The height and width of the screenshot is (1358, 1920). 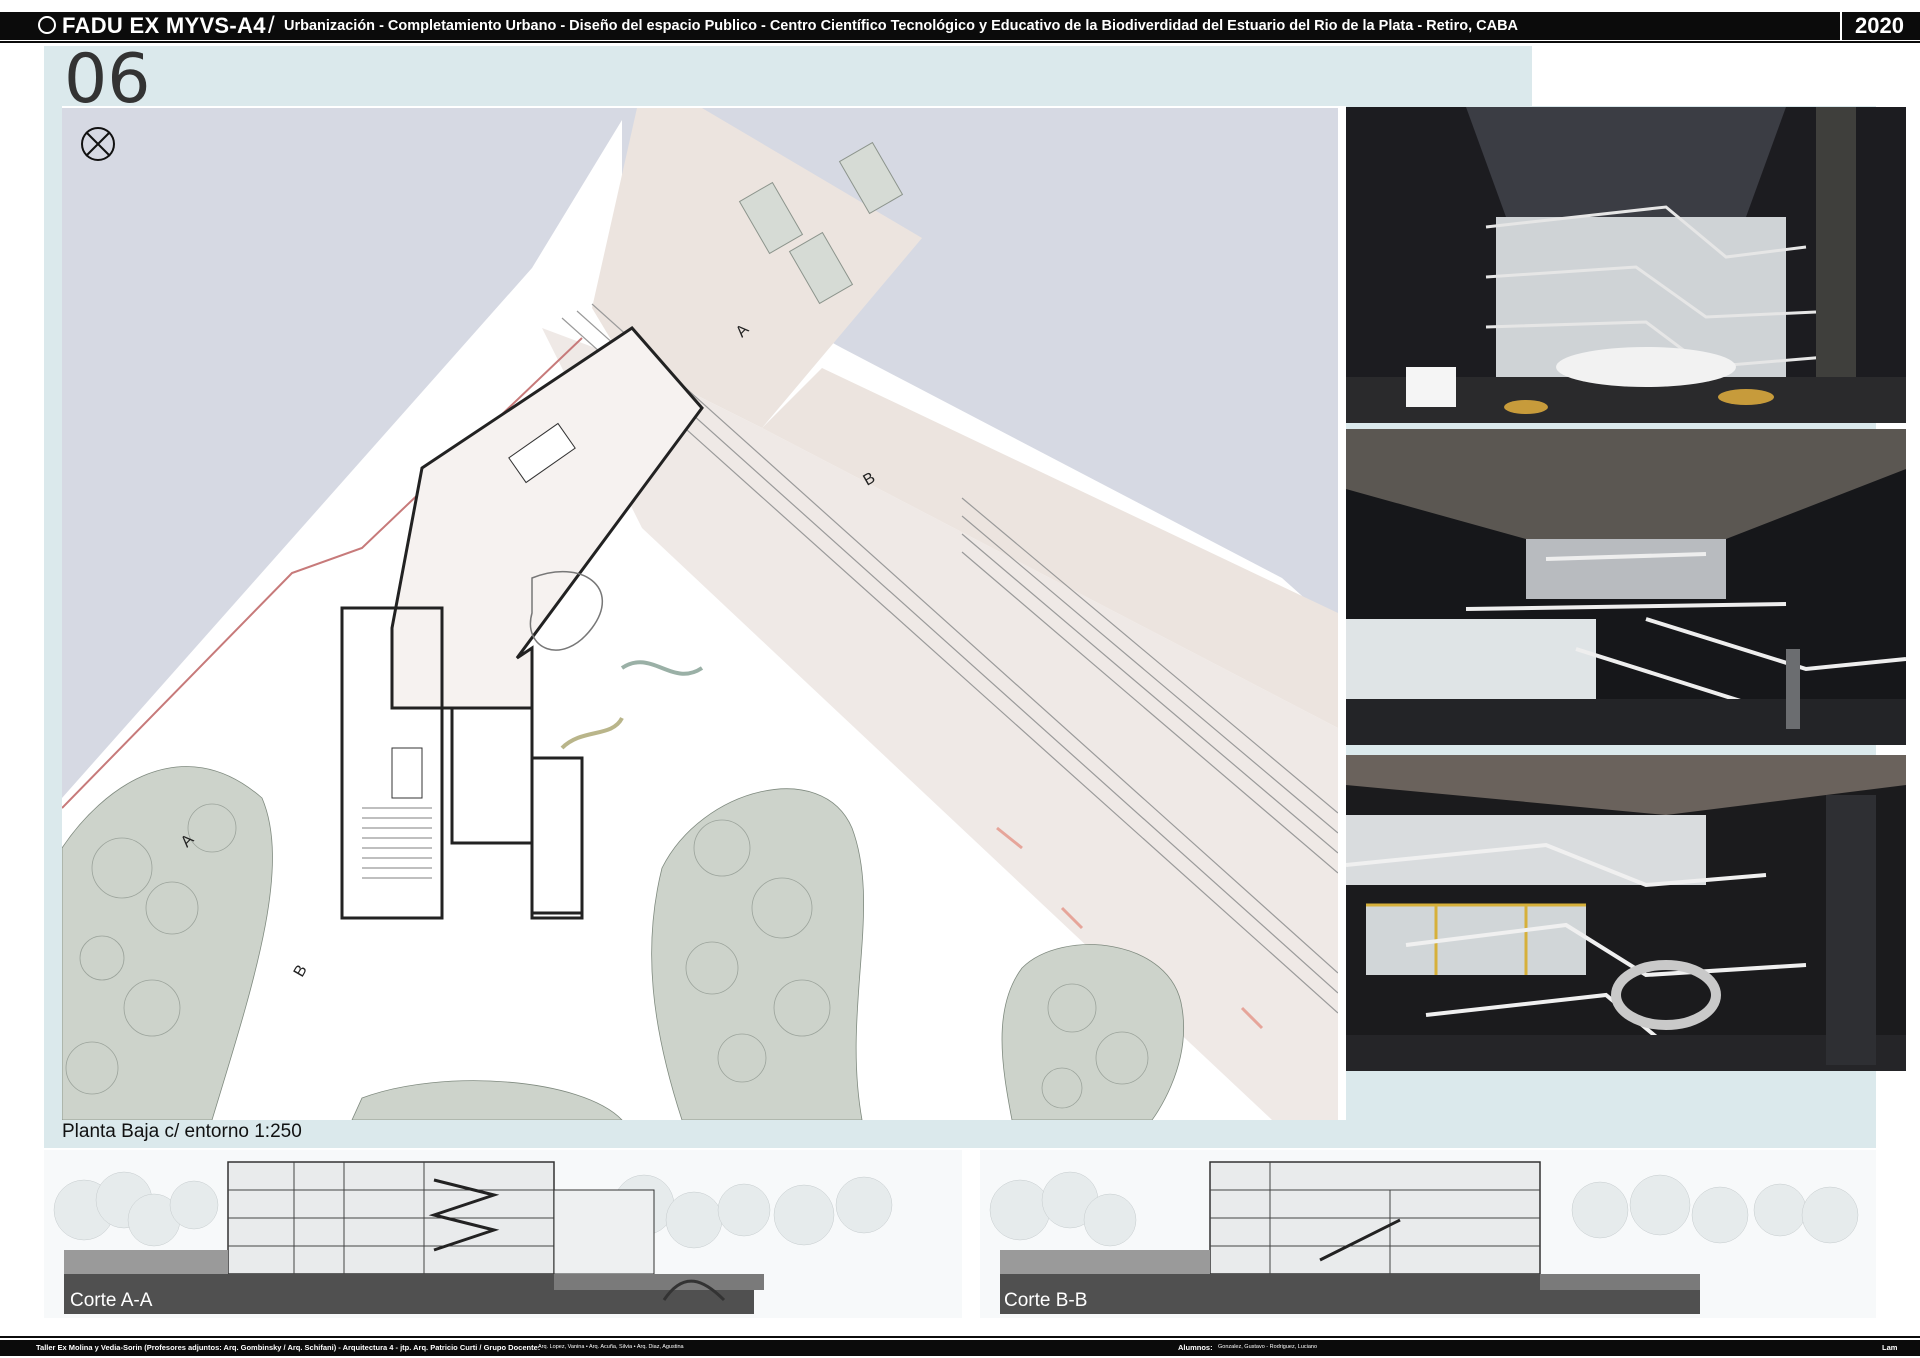 I want to click on year-label: 2020, so click(x=1879, y=25).